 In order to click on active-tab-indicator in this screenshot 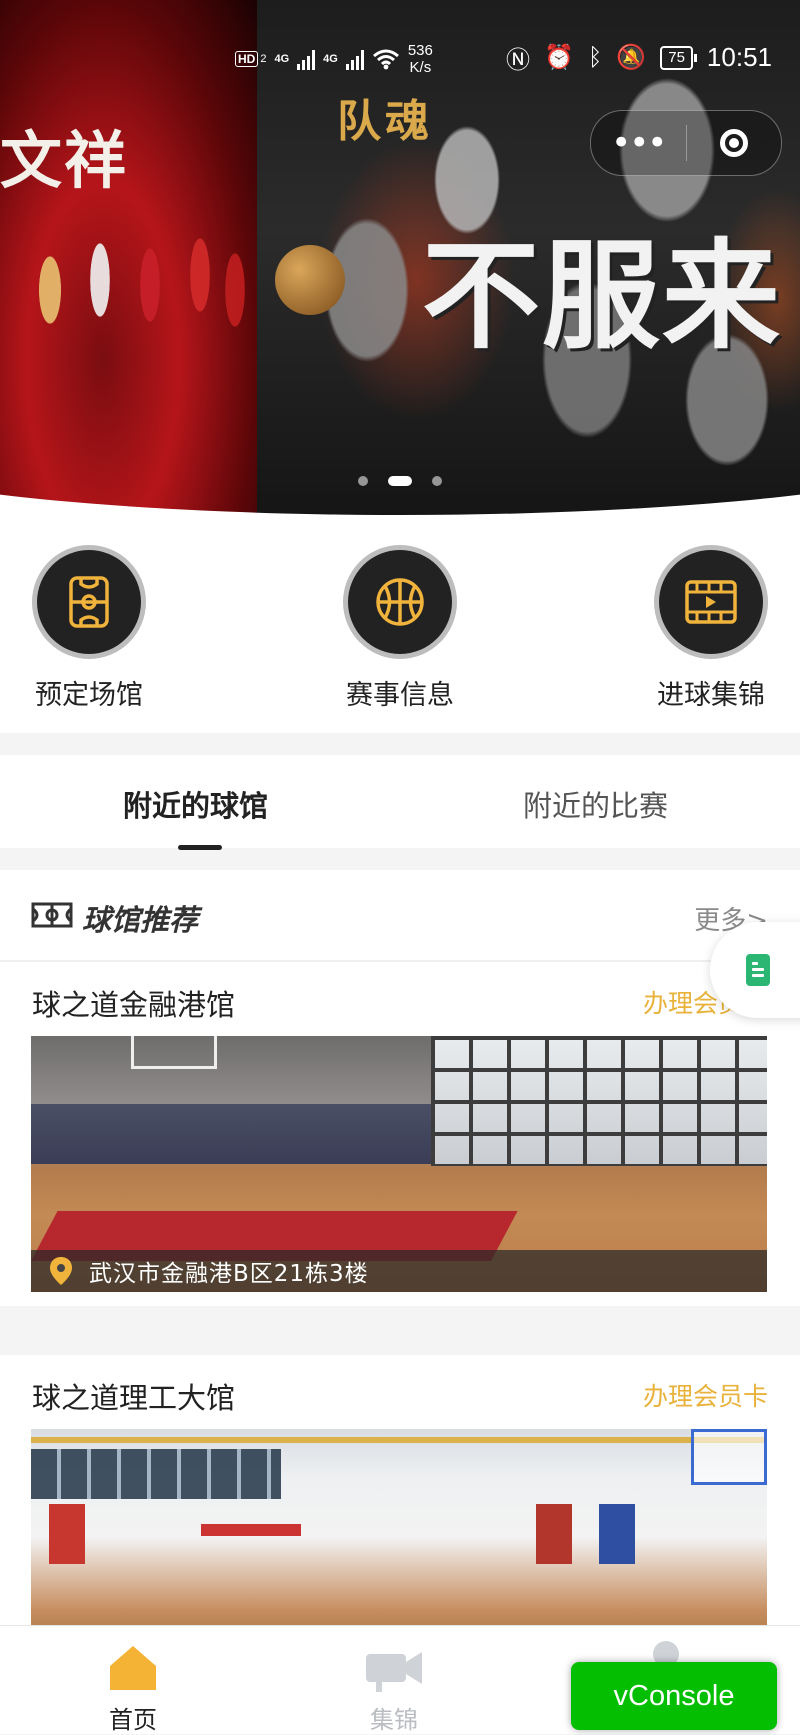, I will do `click(200, 847)`.